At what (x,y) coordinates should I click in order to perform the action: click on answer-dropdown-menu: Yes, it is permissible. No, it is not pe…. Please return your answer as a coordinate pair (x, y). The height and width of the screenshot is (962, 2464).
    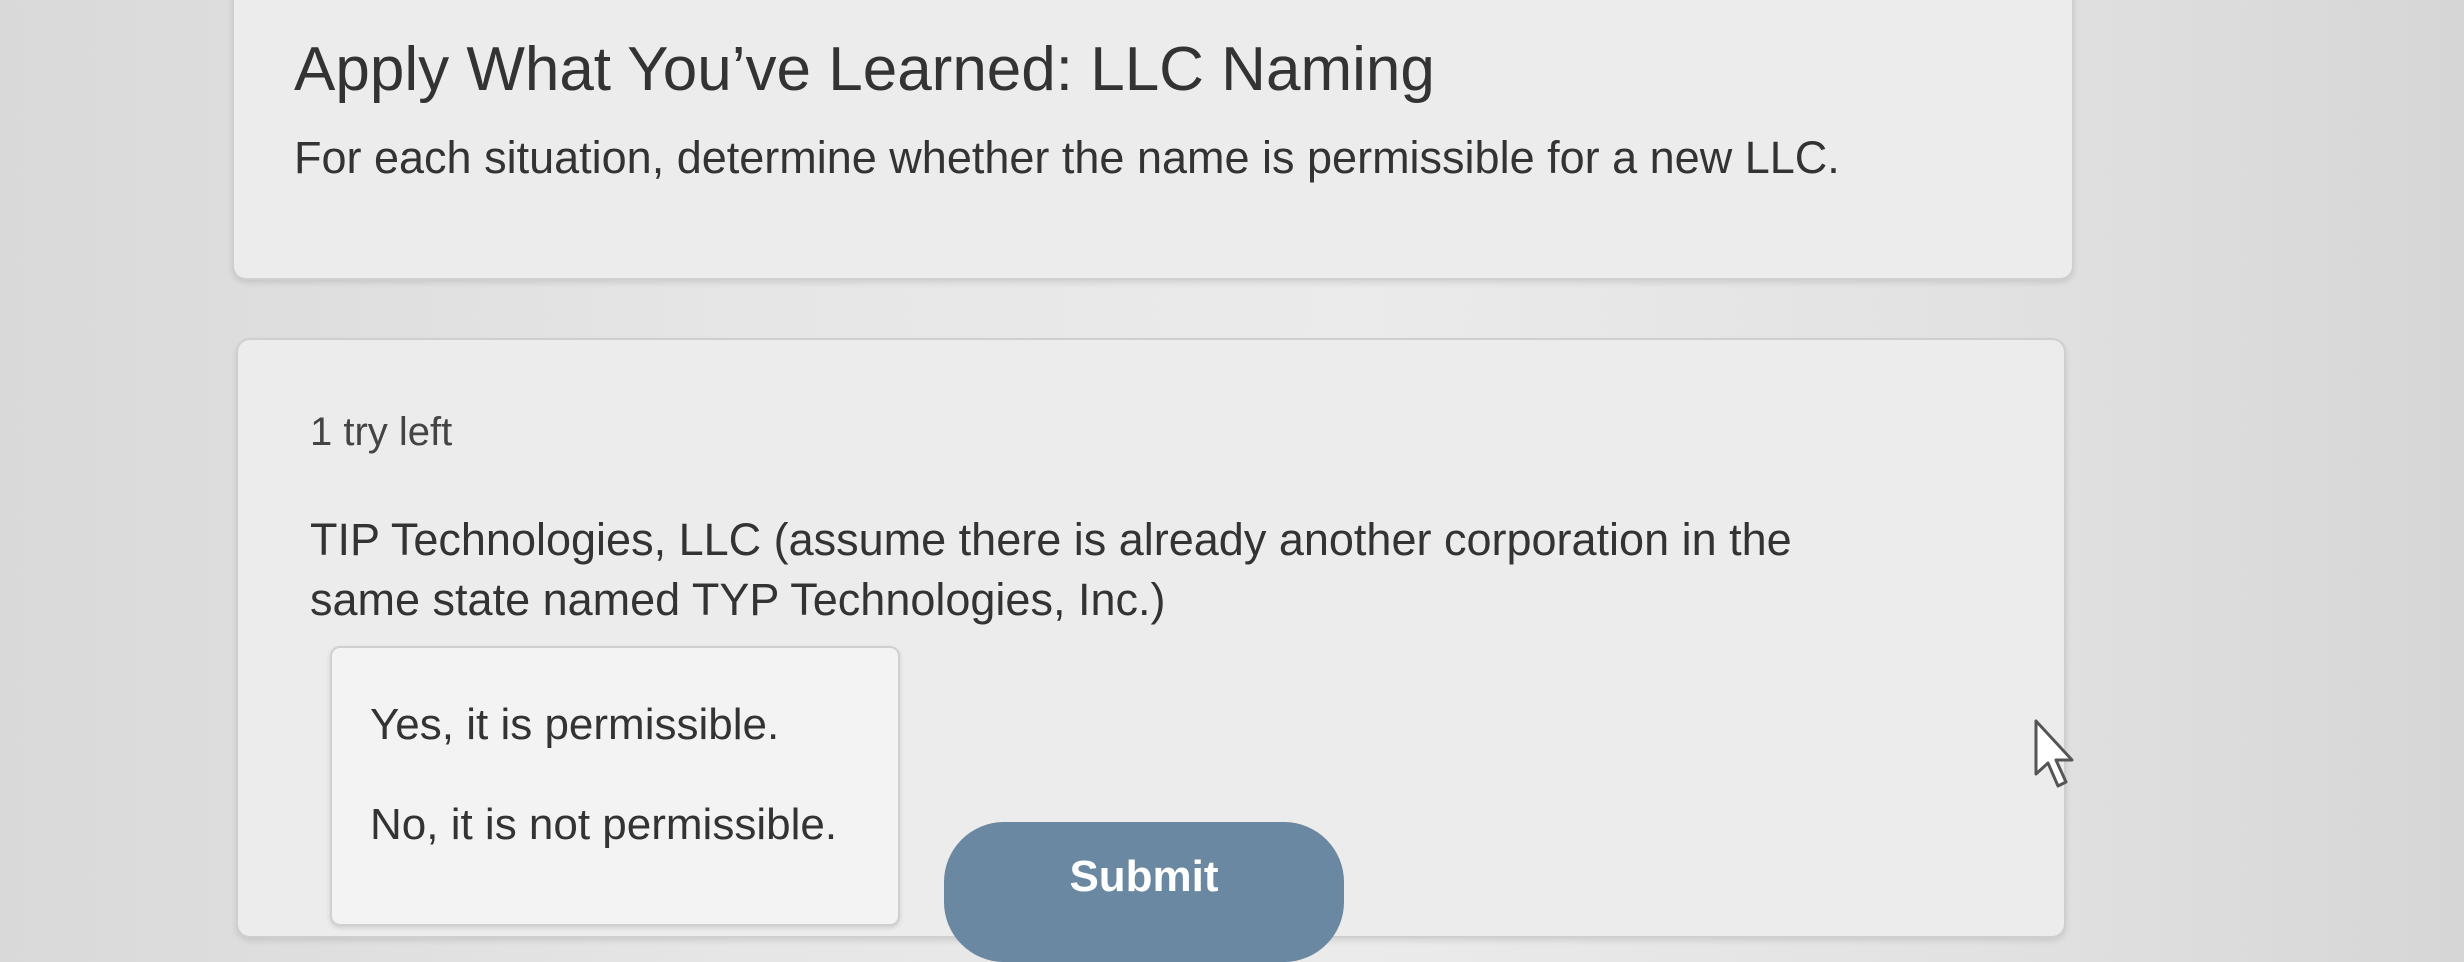
    Looking at the image, I should click on (615, 786).